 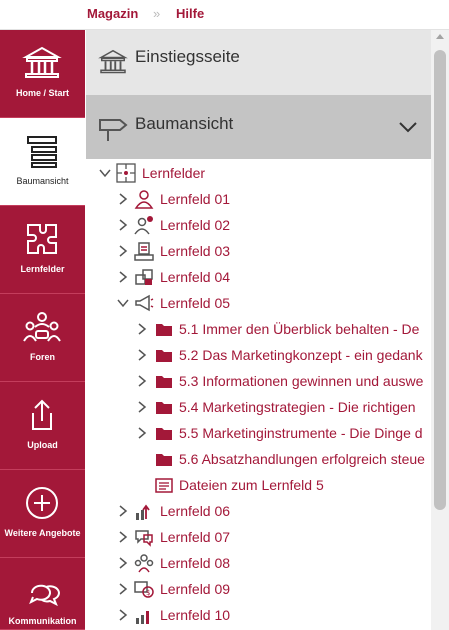 I want to click on sidebar-item-label: Foren, so click(x=42, y=357).